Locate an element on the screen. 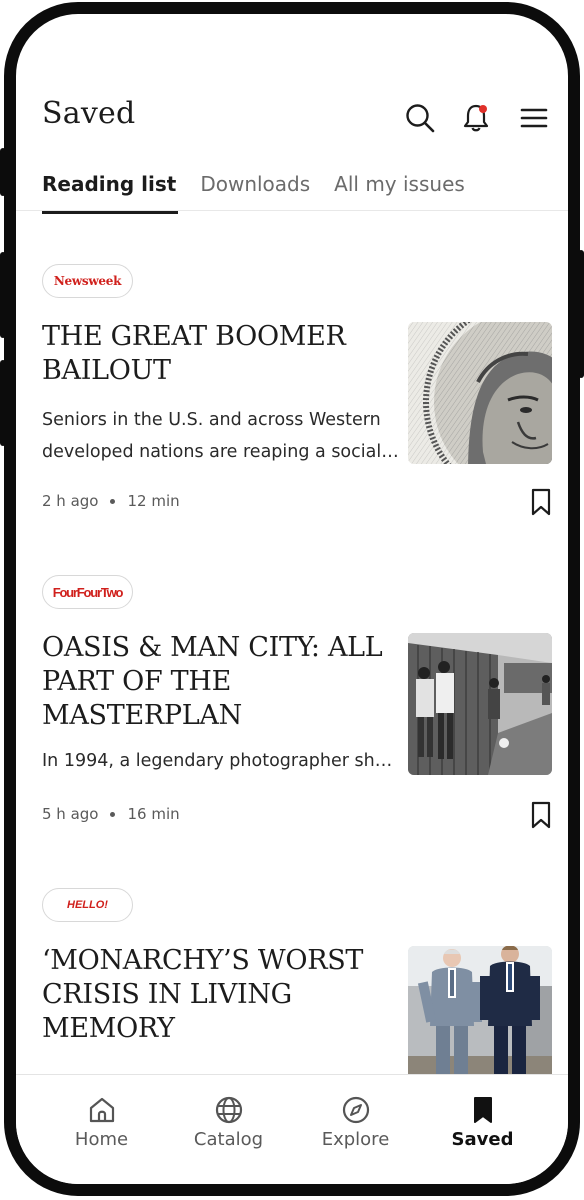  article-image-banknote is located at coordinates (480, 393).